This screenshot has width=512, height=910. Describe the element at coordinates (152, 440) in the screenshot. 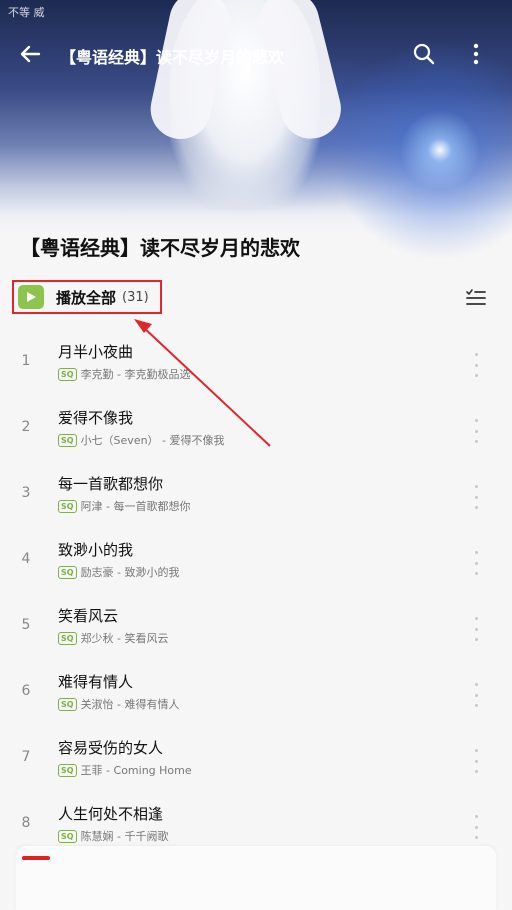

I see `song-artist-album: 小七（Seven） - 爱得不像我` at that location.